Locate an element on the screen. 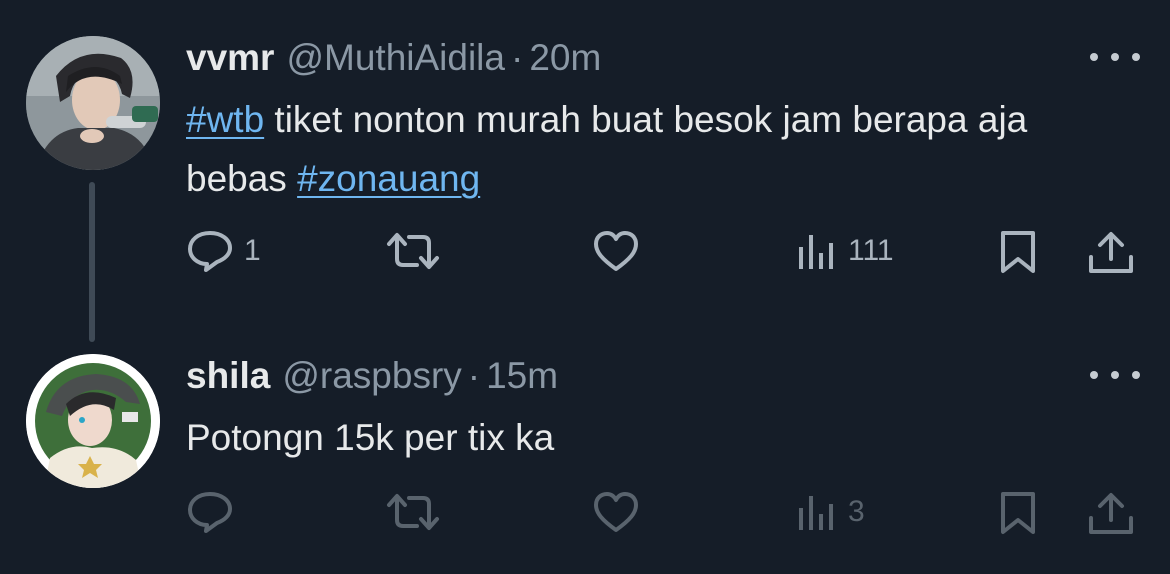  user-handle: @MuthiAidila is located at coordinates (395, 58).